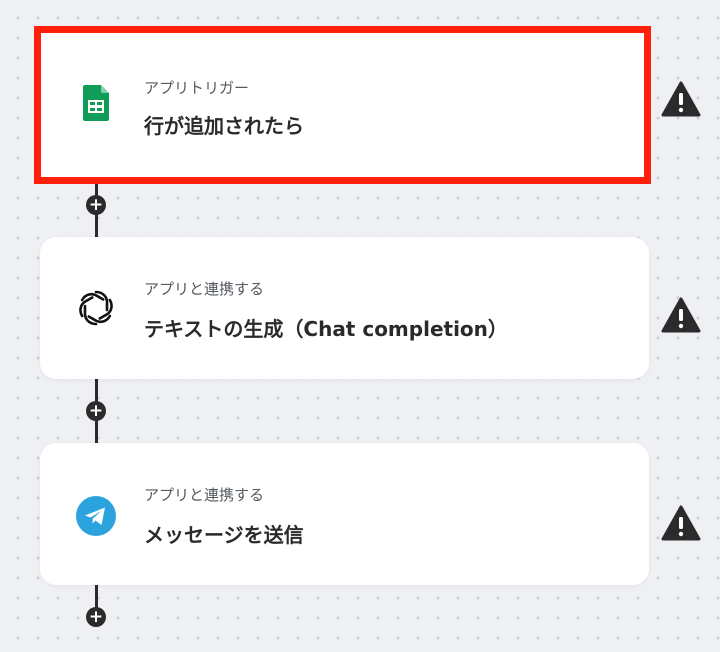 The width and height of the screenshot is (720, 652). Describe the element at coordinates (96, 308) in the screenshot. I see `openai-icon` at that location.